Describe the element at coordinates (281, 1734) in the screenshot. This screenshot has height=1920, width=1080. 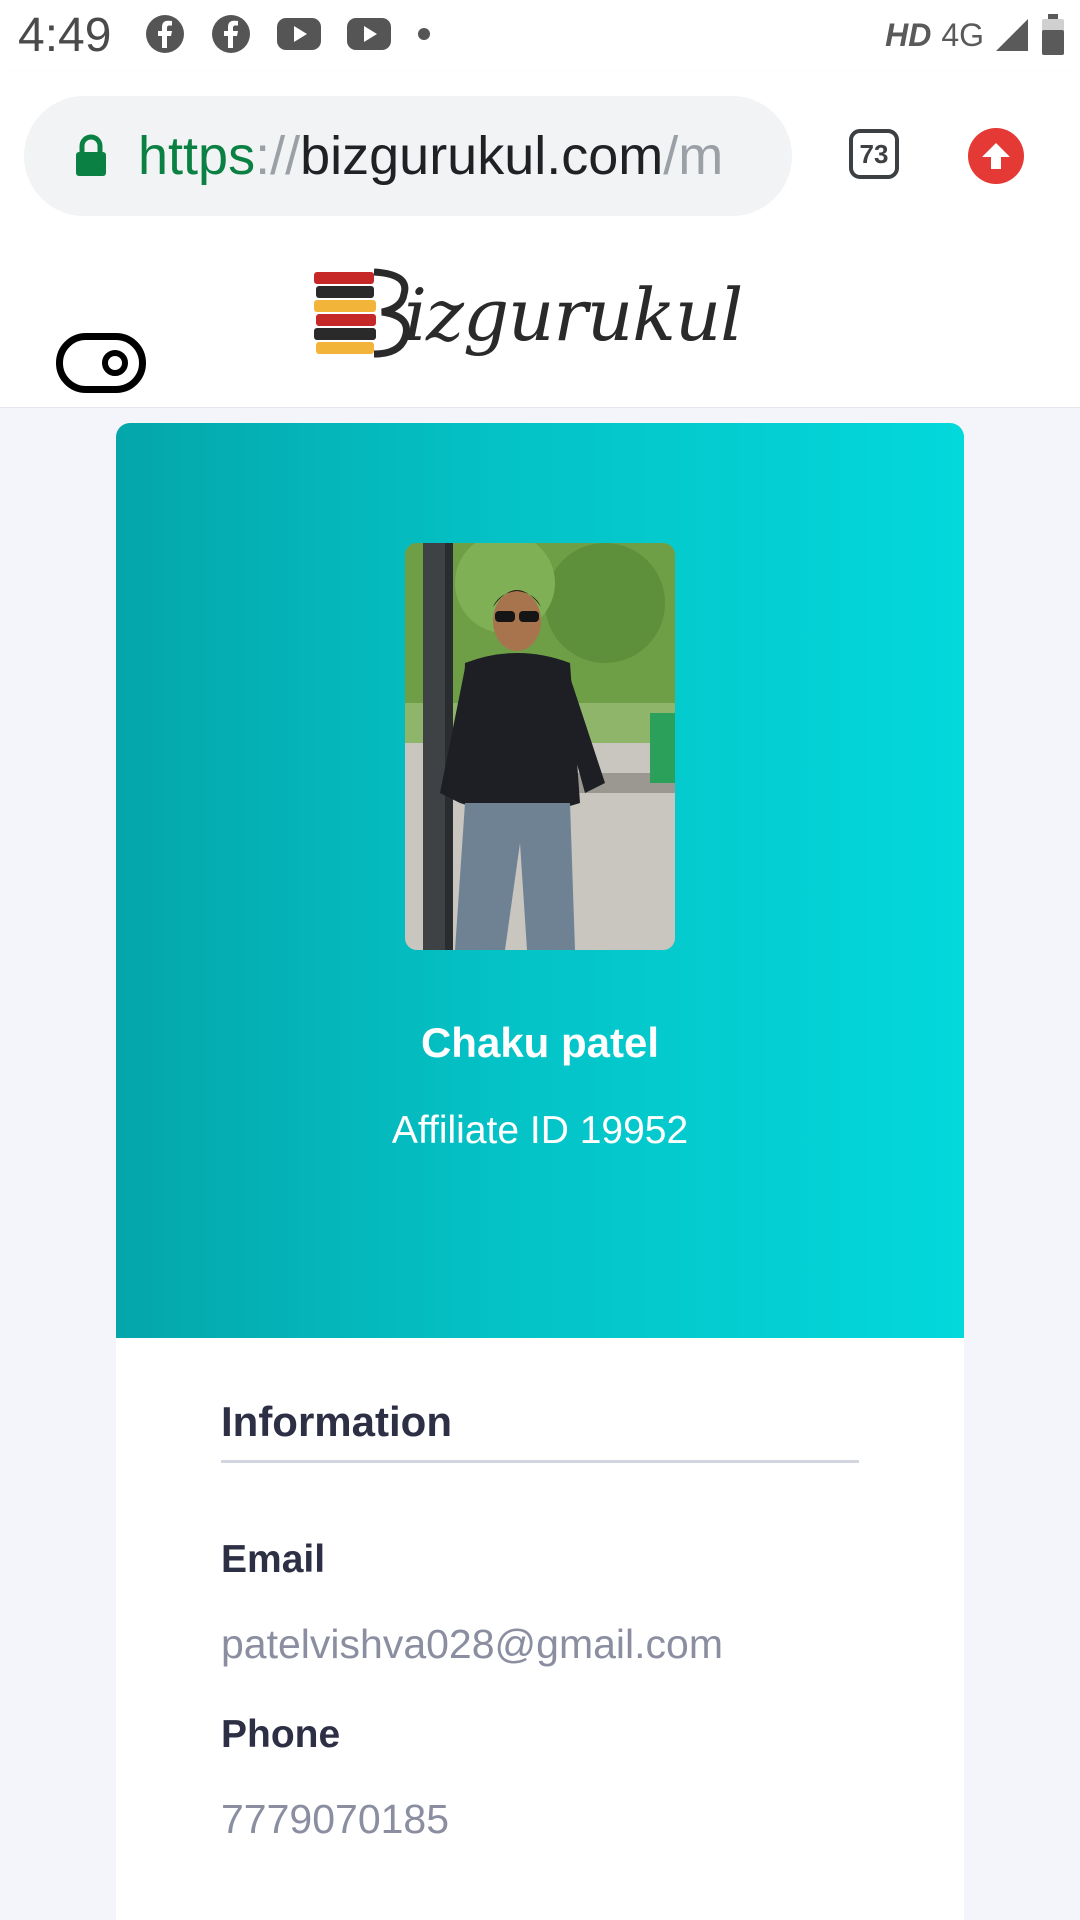
I see `phone-label: Phone` at that location.